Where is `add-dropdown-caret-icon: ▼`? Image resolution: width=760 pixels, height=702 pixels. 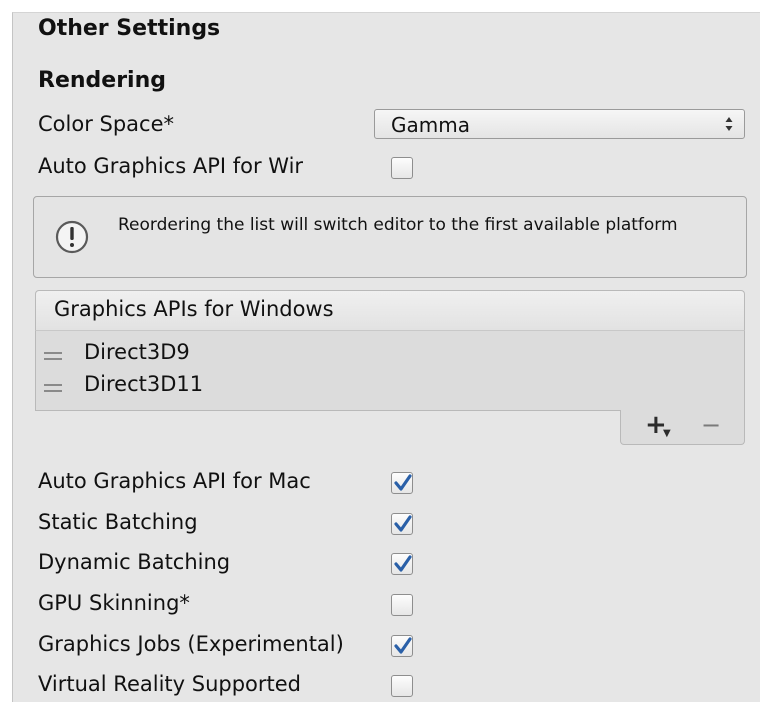
add-dropdown-caret-icon: ▼ is located at coordinates (667, 433).